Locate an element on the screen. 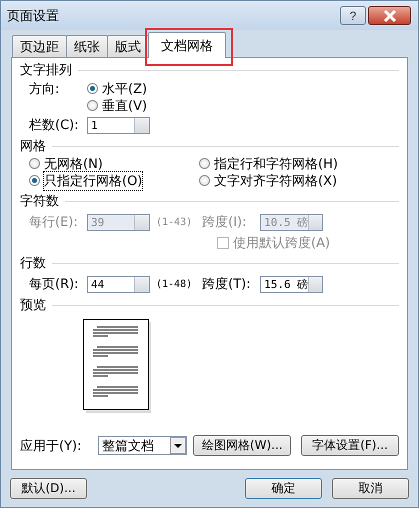 This screenshot has width=419, height=508. tab: 页边距 is located at coordinates (39, 46).